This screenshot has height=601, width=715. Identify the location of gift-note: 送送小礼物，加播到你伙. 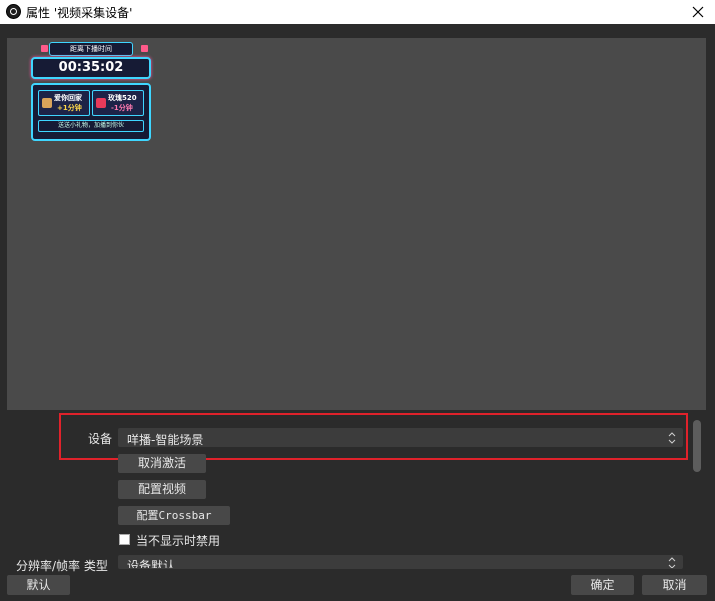
(91, 126).